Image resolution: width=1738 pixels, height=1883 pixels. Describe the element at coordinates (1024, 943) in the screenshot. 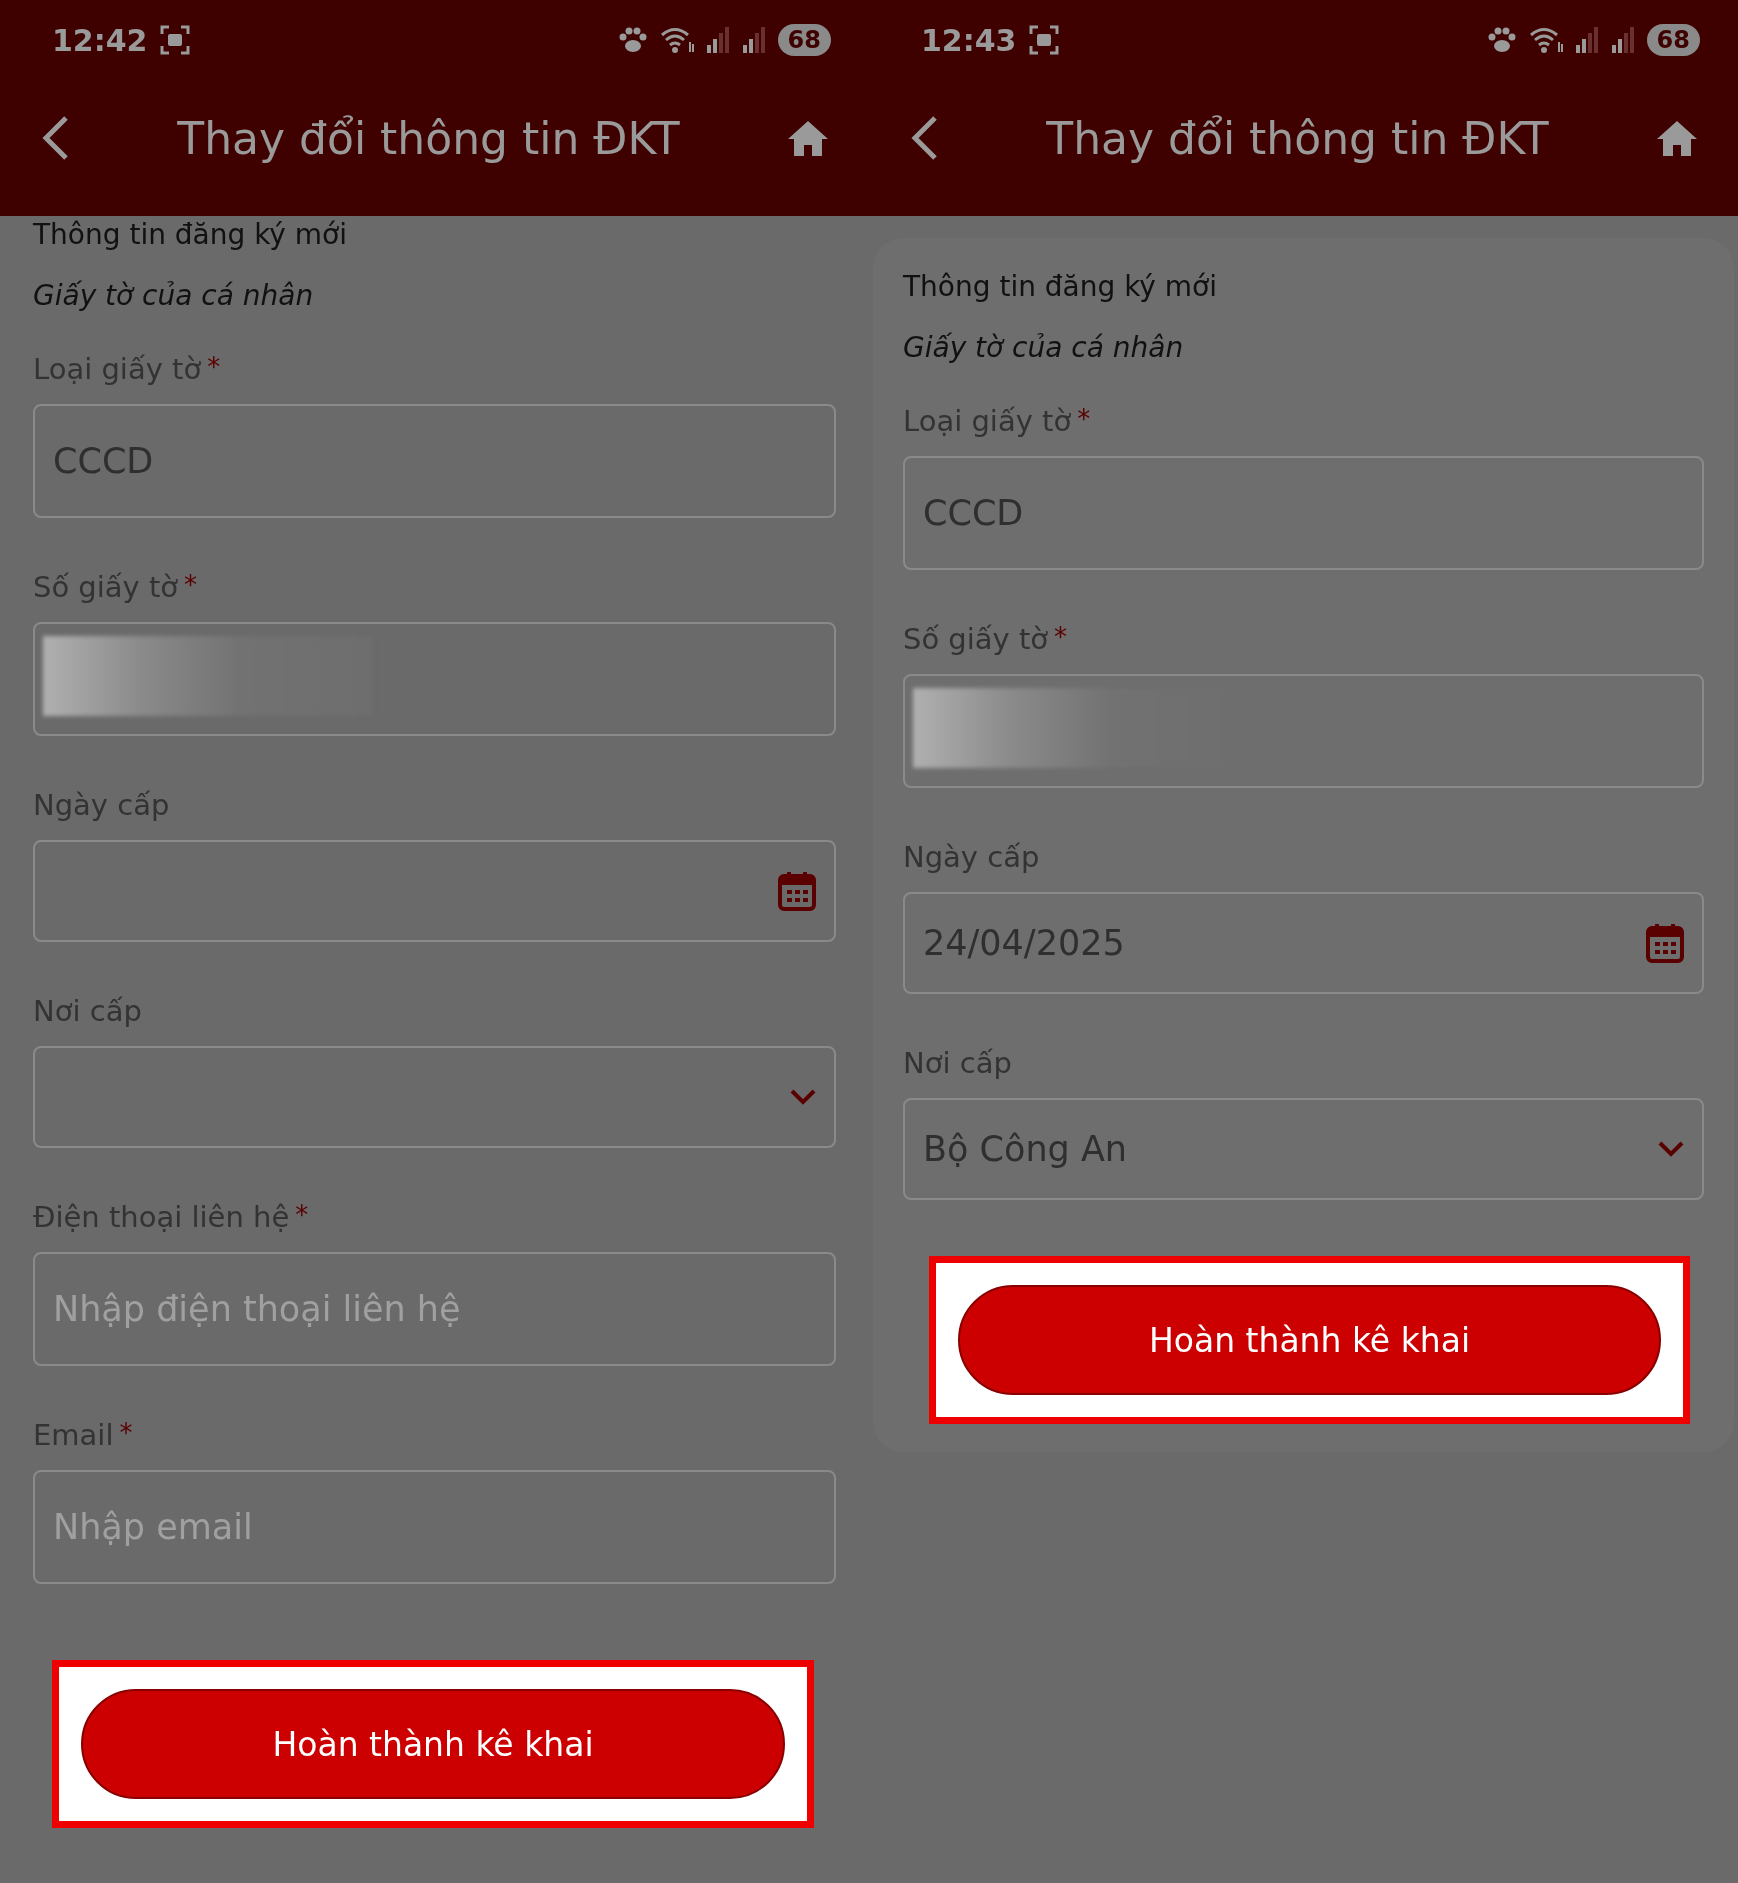

I see `field-value: 24/04/2025` at that location.